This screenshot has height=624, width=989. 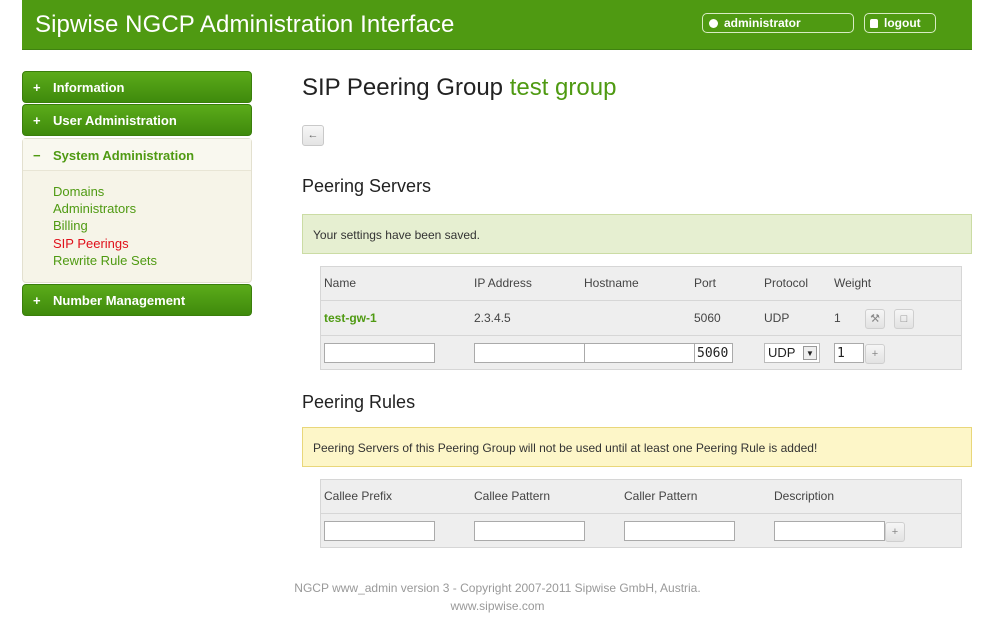 What do you see at coordinates (762, 23) in the screenshot?
I see `user-name: administrator` at bounding box center [762, 23].